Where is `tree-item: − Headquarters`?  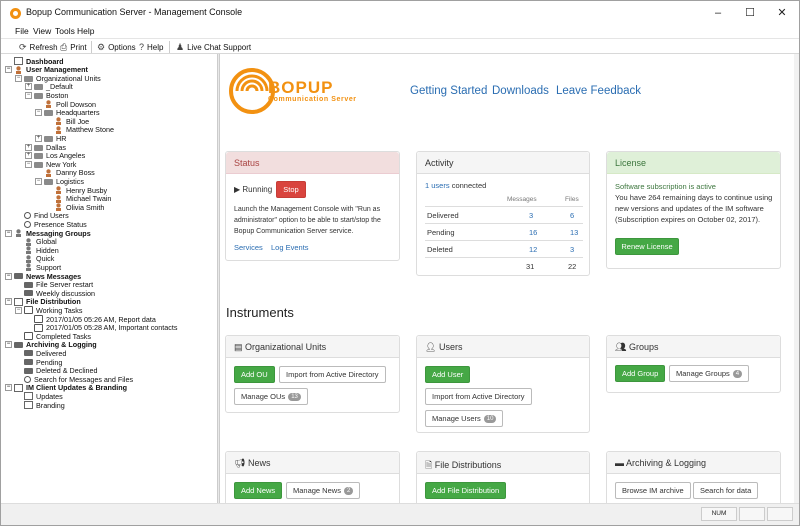 tree-item: − Headquarters is located at coordinates (67, 112).